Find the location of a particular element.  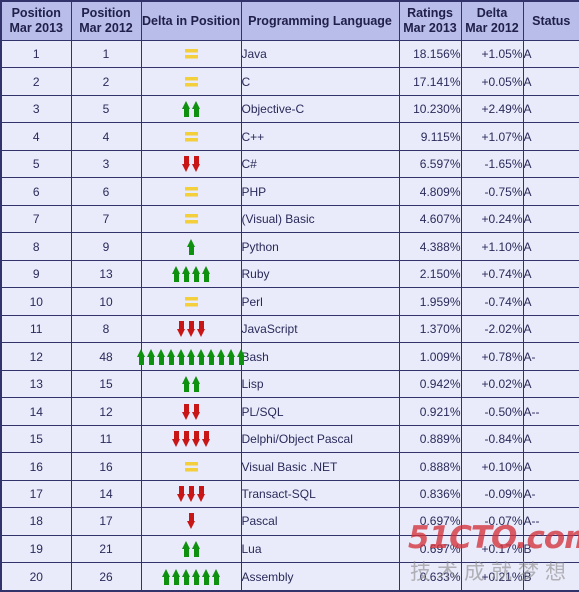

table-row: 5 3 C# 6.597% -1.65% A is located at coordinates (289, 164).